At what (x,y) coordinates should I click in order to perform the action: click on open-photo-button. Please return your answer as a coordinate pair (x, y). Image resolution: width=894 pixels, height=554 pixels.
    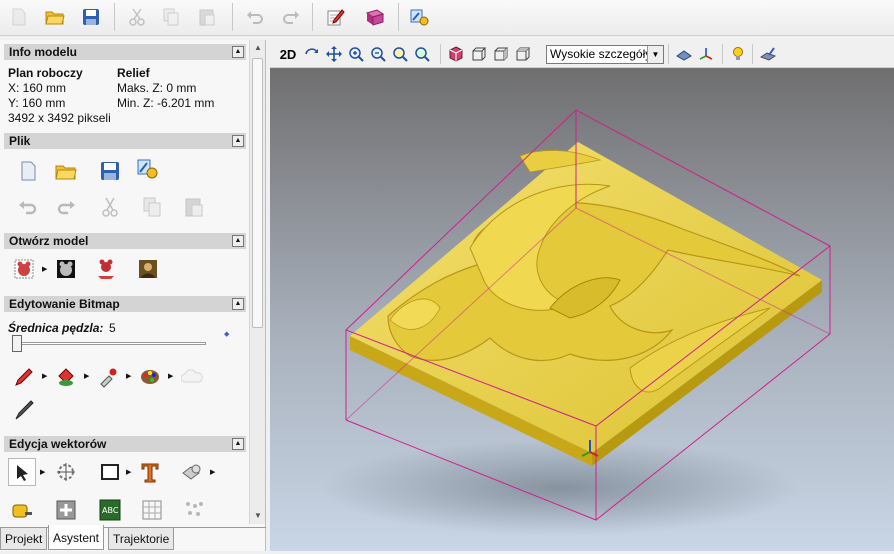
    Looking at the image, I should click on (148, 269).